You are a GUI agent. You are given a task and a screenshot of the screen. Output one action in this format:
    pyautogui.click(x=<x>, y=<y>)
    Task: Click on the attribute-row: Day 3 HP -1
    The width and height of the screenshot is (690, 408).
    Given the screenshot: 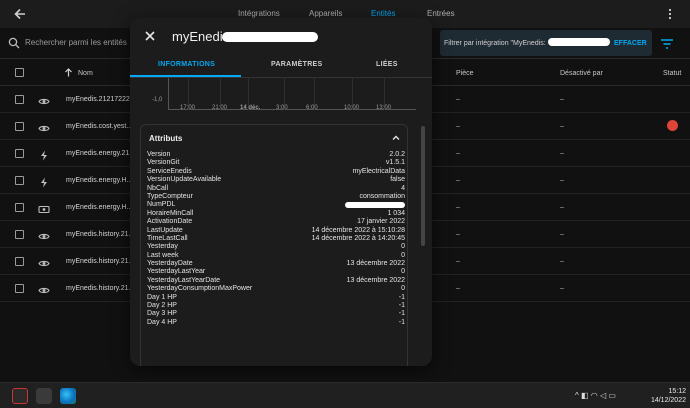 What is the action you would take?
    pyautogui.click(x=276, y=314)
    